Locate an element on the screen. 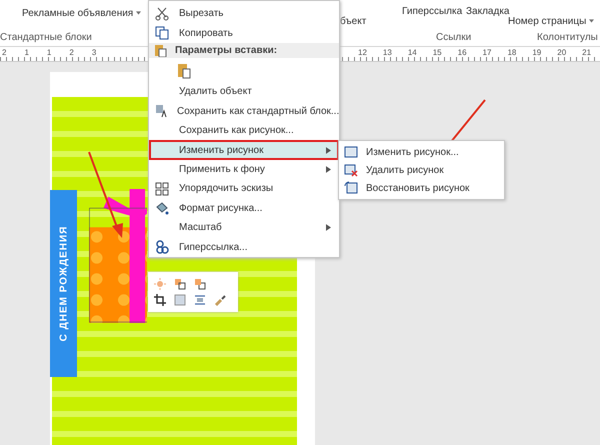 The image size is (600, 445). ribbon-button: бъект is located at coordinates (353, 21).